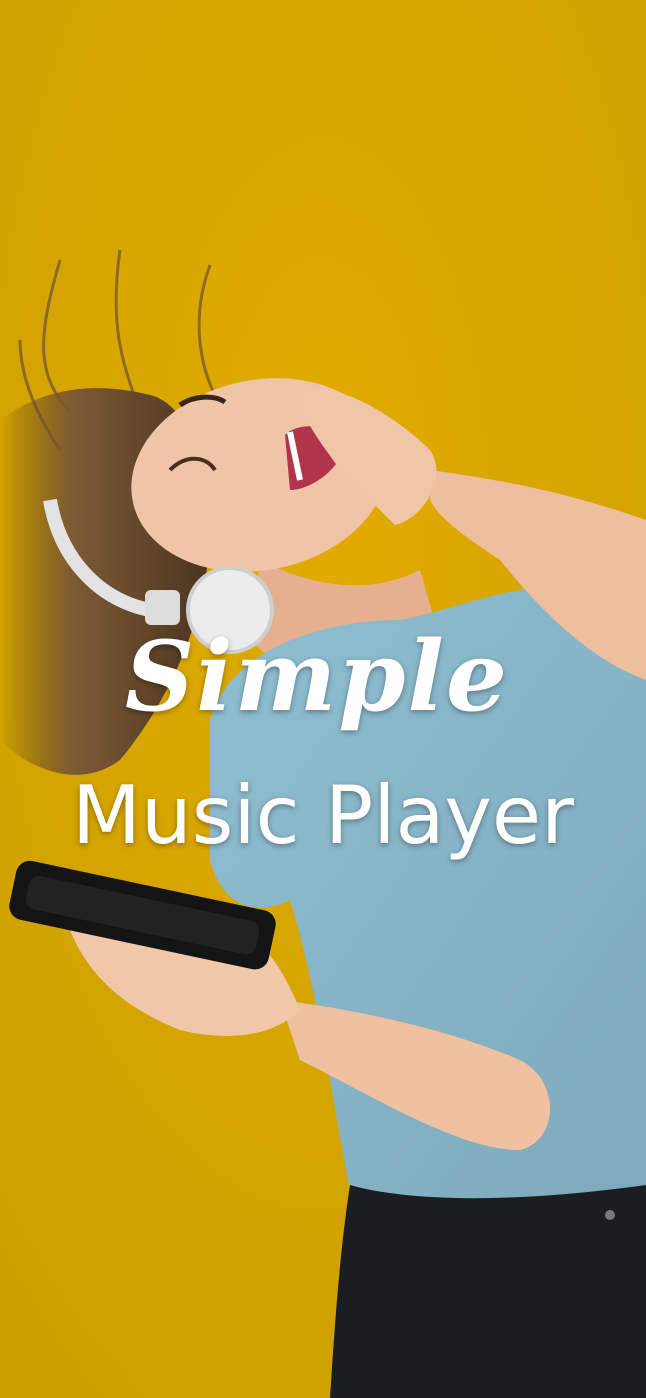 This screenshot has width=646, height=1398. I want to click on title-sub: Music Player, so click(323, 815).